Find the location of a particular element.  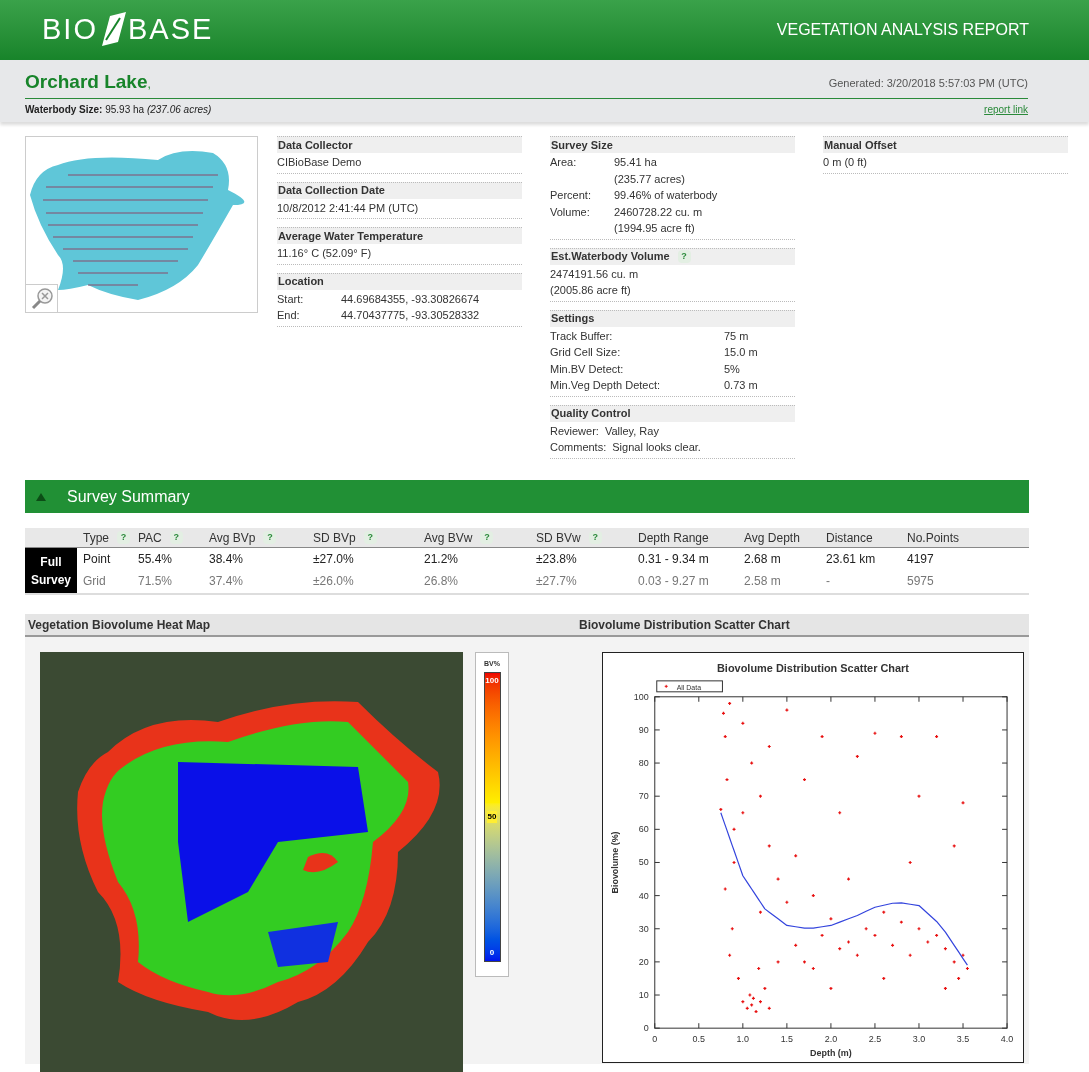

x-tick-label: 3.0 is located at coordinates (919, 1039).